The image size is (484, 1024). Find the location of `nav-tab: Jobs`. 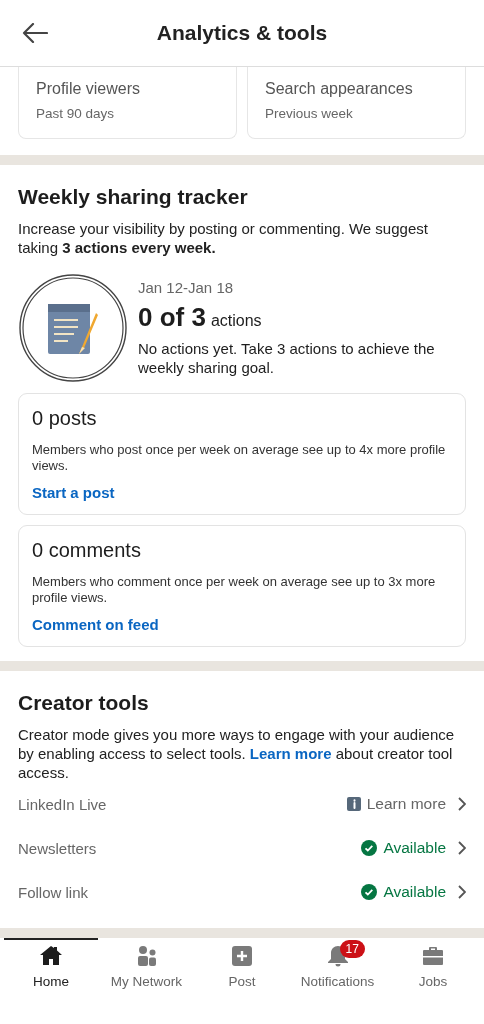

nav-tab: Jobs is located at coordinates (433, 963).